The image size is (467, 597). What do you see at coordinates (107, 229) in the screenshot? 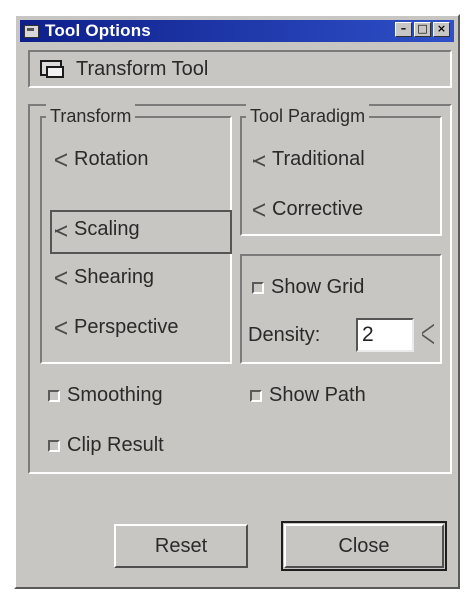
I see `radio-scaling-label: Scaling` at bounding box center [107, 229].